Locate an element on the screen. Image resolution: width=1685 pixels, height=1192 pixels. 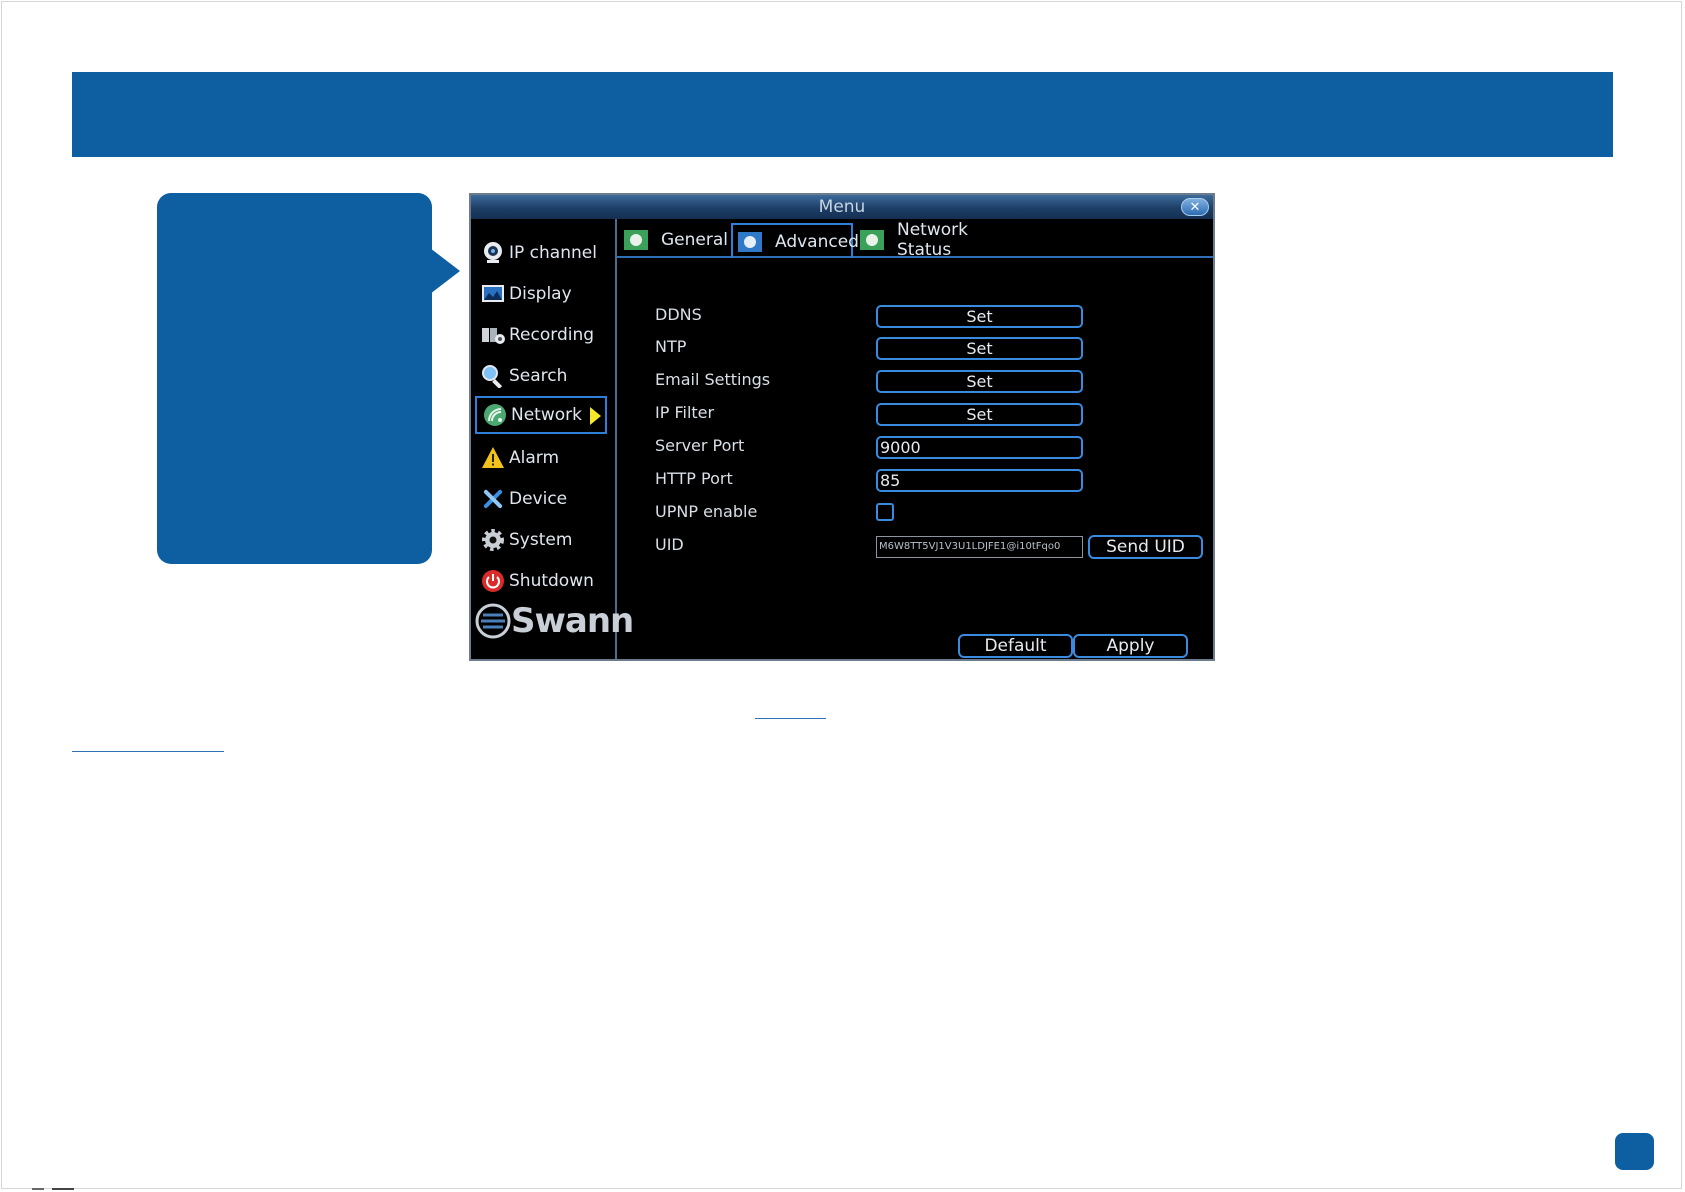
sidebar-item-label: Recording is located at coordinates (552, 335).